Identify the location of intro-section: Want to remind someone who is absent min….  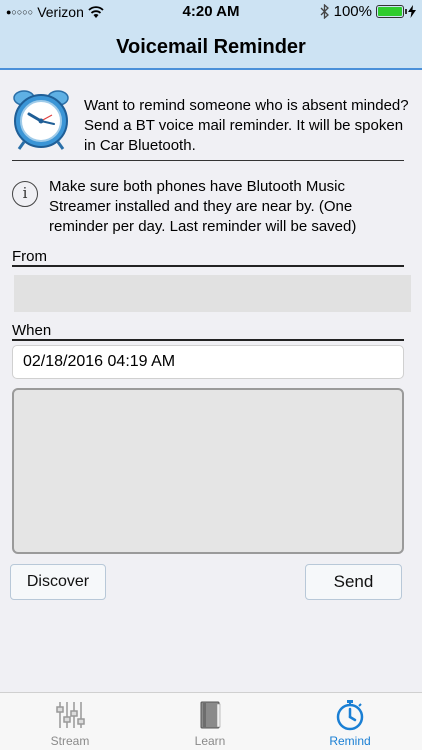
(212, 124).